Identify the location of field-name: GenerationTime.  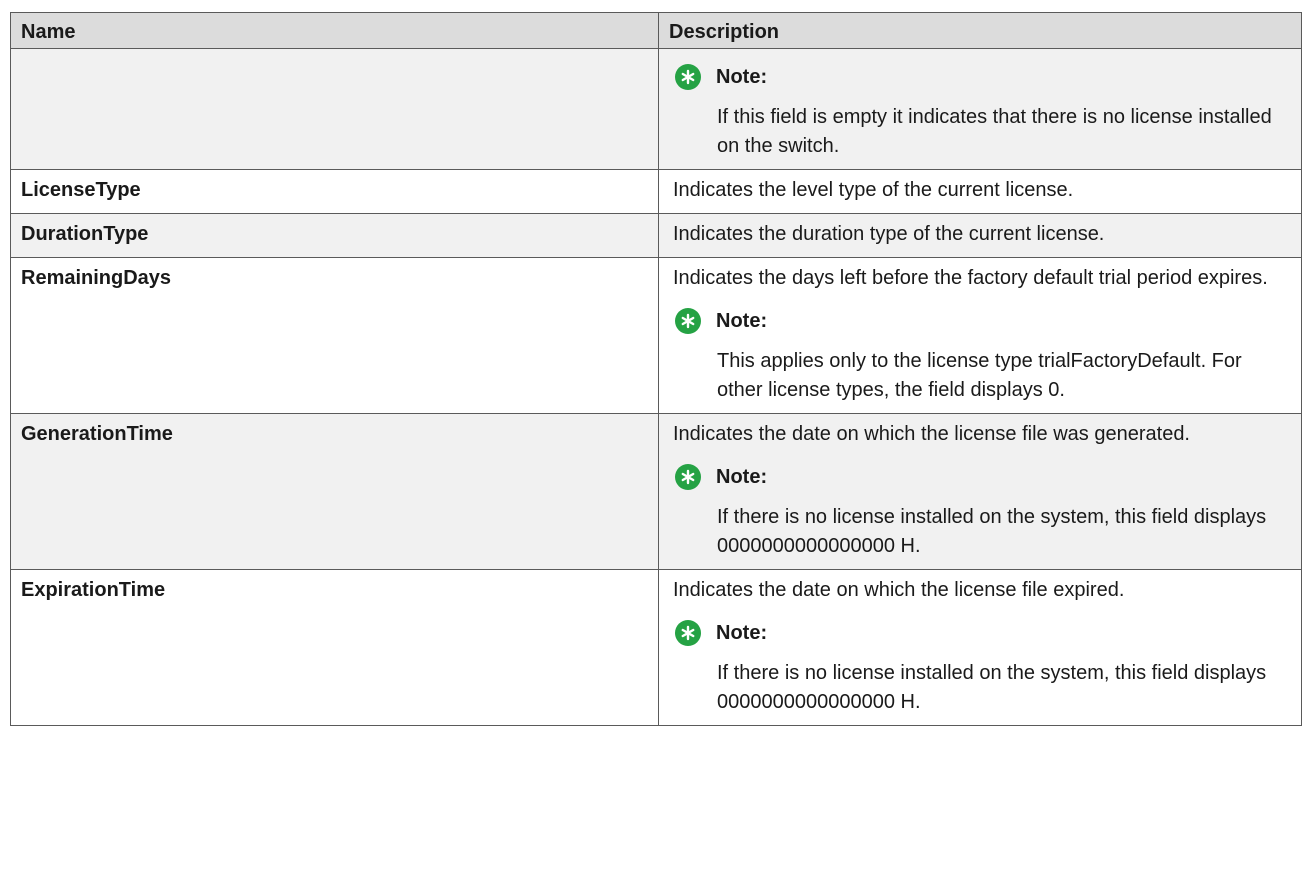
(334, 491).